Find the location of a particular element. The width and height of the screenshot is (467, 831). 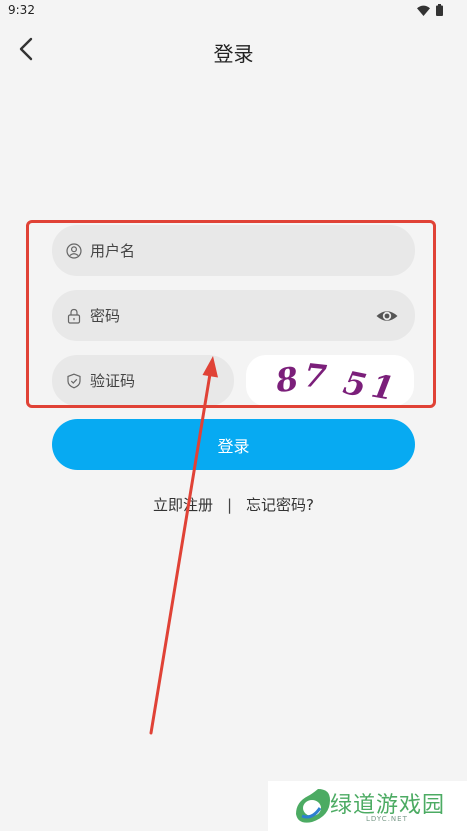

watermark: 绿道游戏园 LDYC.NET is located at coordinates (367, 806).